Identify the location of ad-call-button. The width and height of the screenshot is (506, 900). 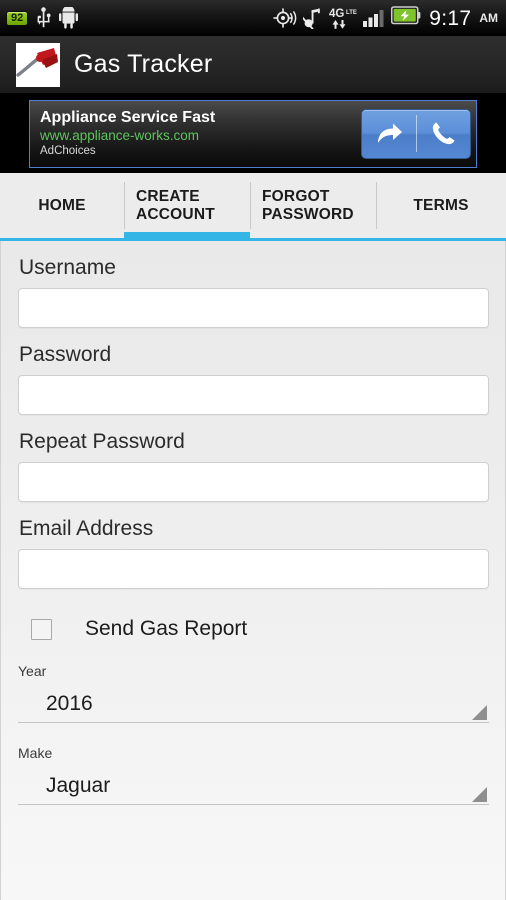
(444, 134).